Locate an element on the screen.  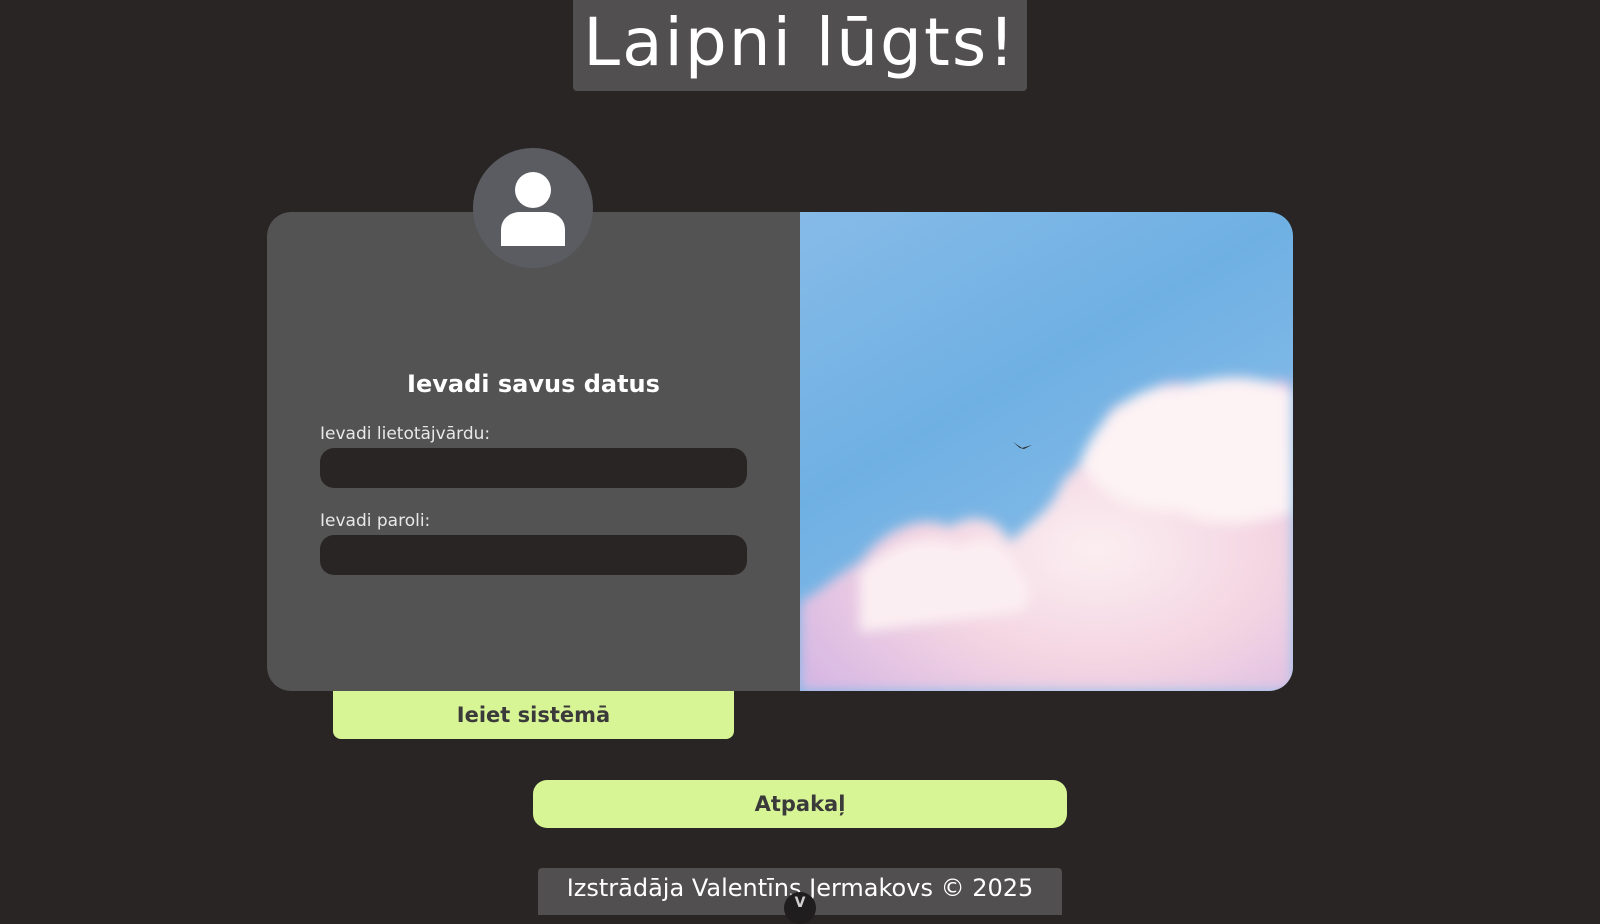
back-button: Atpakaļ is located at coordinates (800, 804).